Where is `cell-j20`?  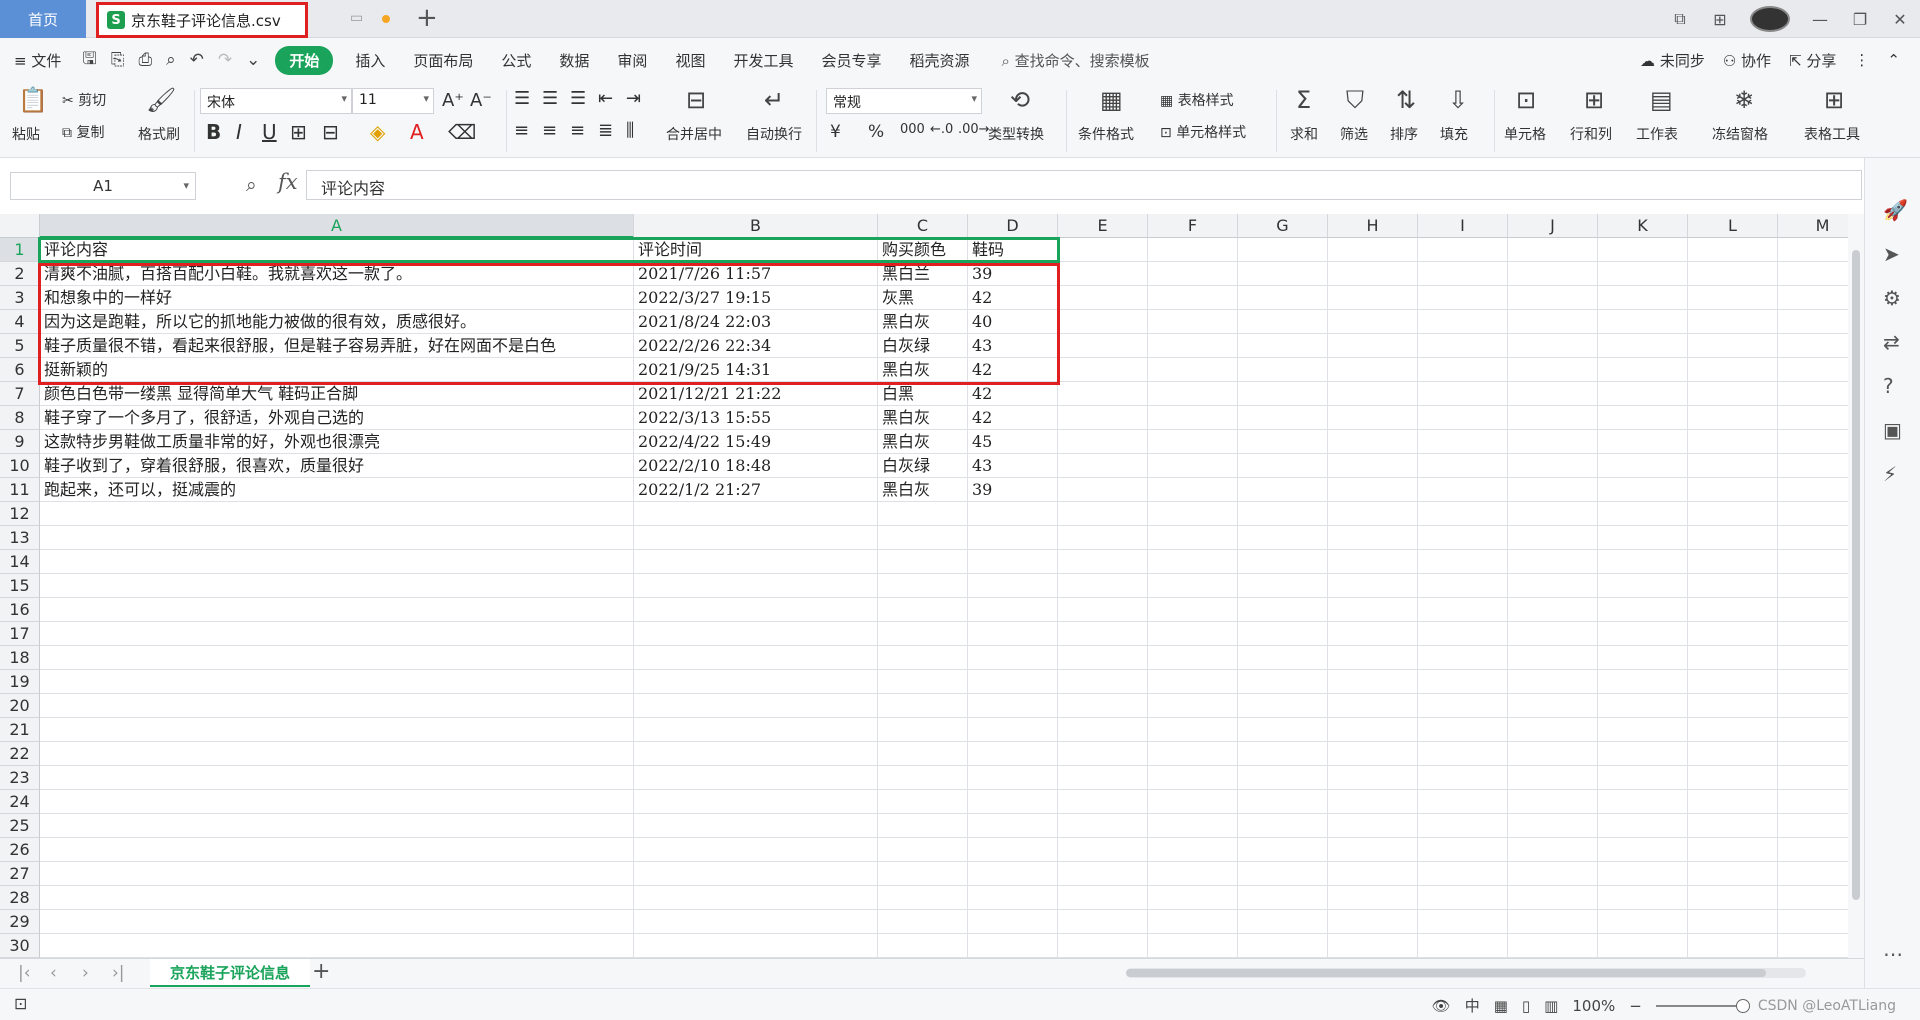
cell-j20 is located at coordinates (1553, 706).